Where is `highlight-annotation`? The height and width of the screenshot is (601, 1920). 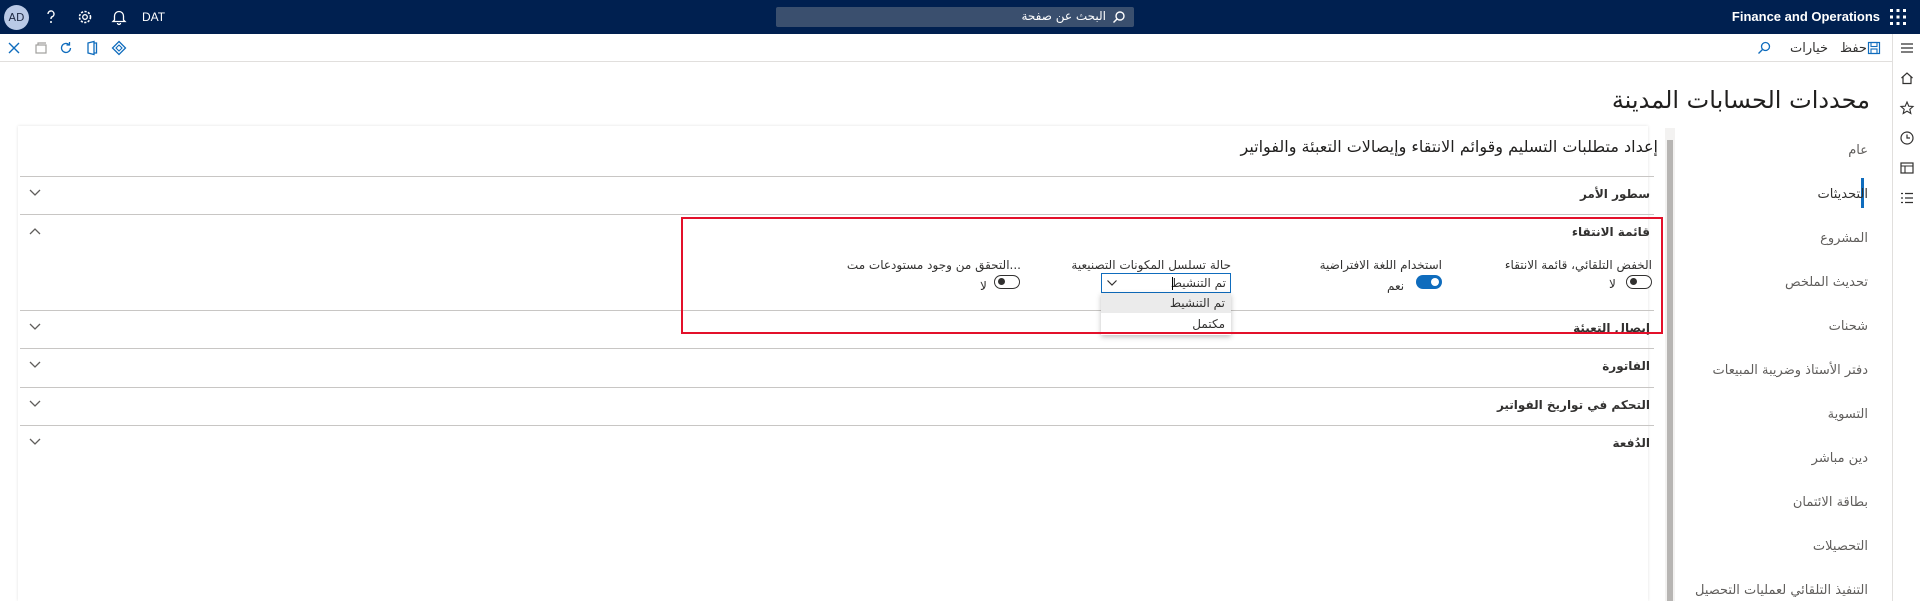
highlight-annotation is located at coordinates (1172, 275).